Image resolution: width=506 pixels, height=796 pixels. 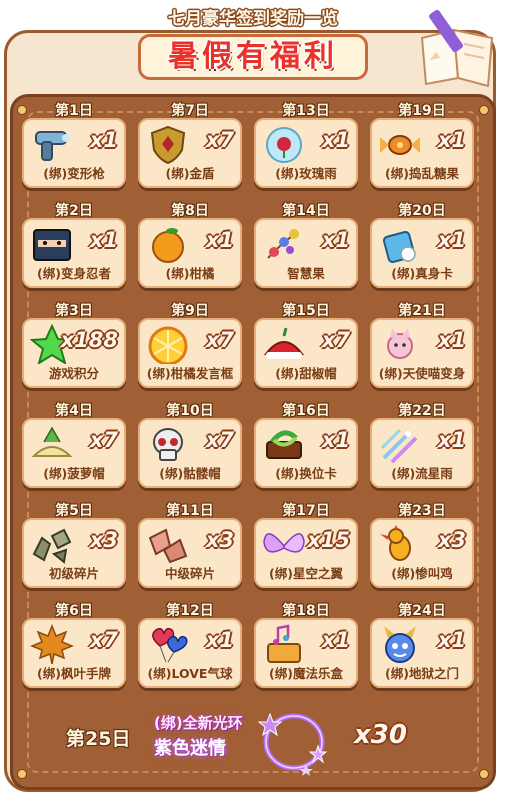 What do you see at coordinates (306, 273) in the screenshot?
I see `reward-name: 智慧果` at bounding box center [306, 273].